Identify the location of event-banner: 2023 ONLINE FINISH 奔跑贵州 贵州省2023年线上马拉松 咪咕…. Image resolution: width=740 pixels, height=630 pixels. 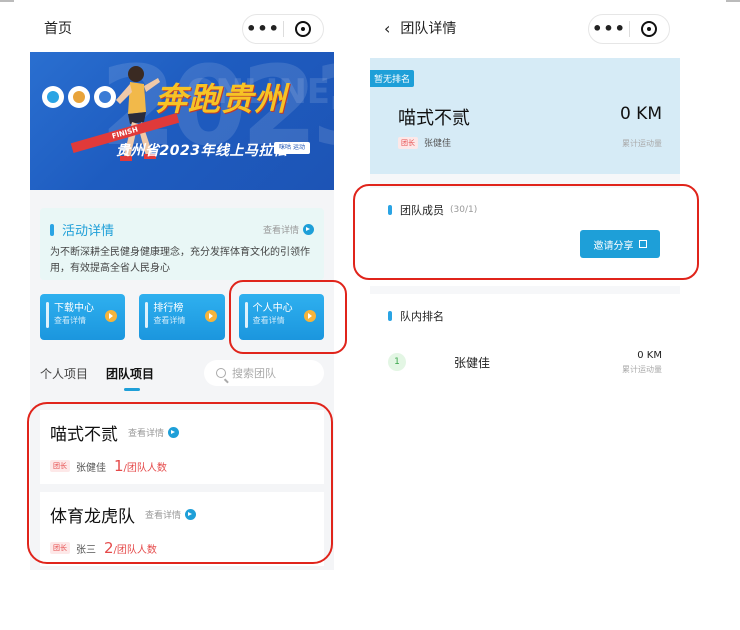
(182, 121).